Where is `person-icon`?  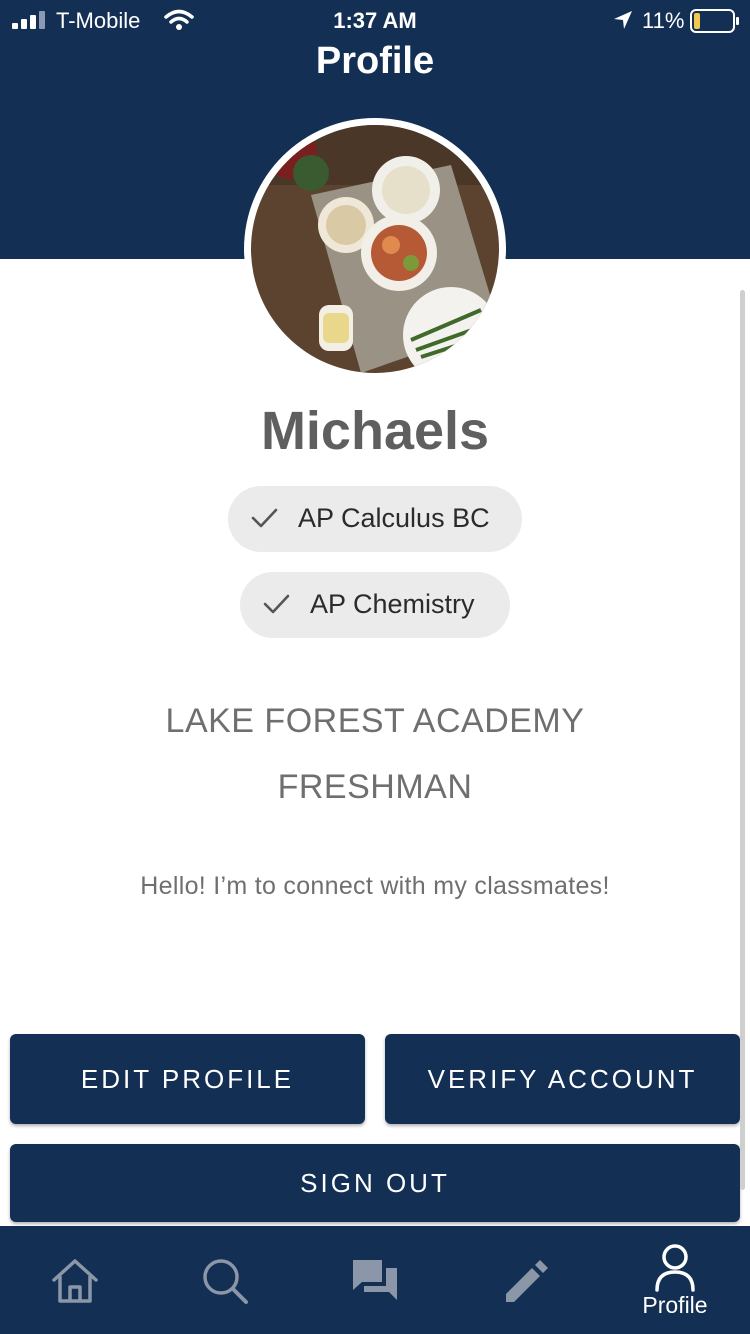
person-icon is located at coordinates (675, 1268).